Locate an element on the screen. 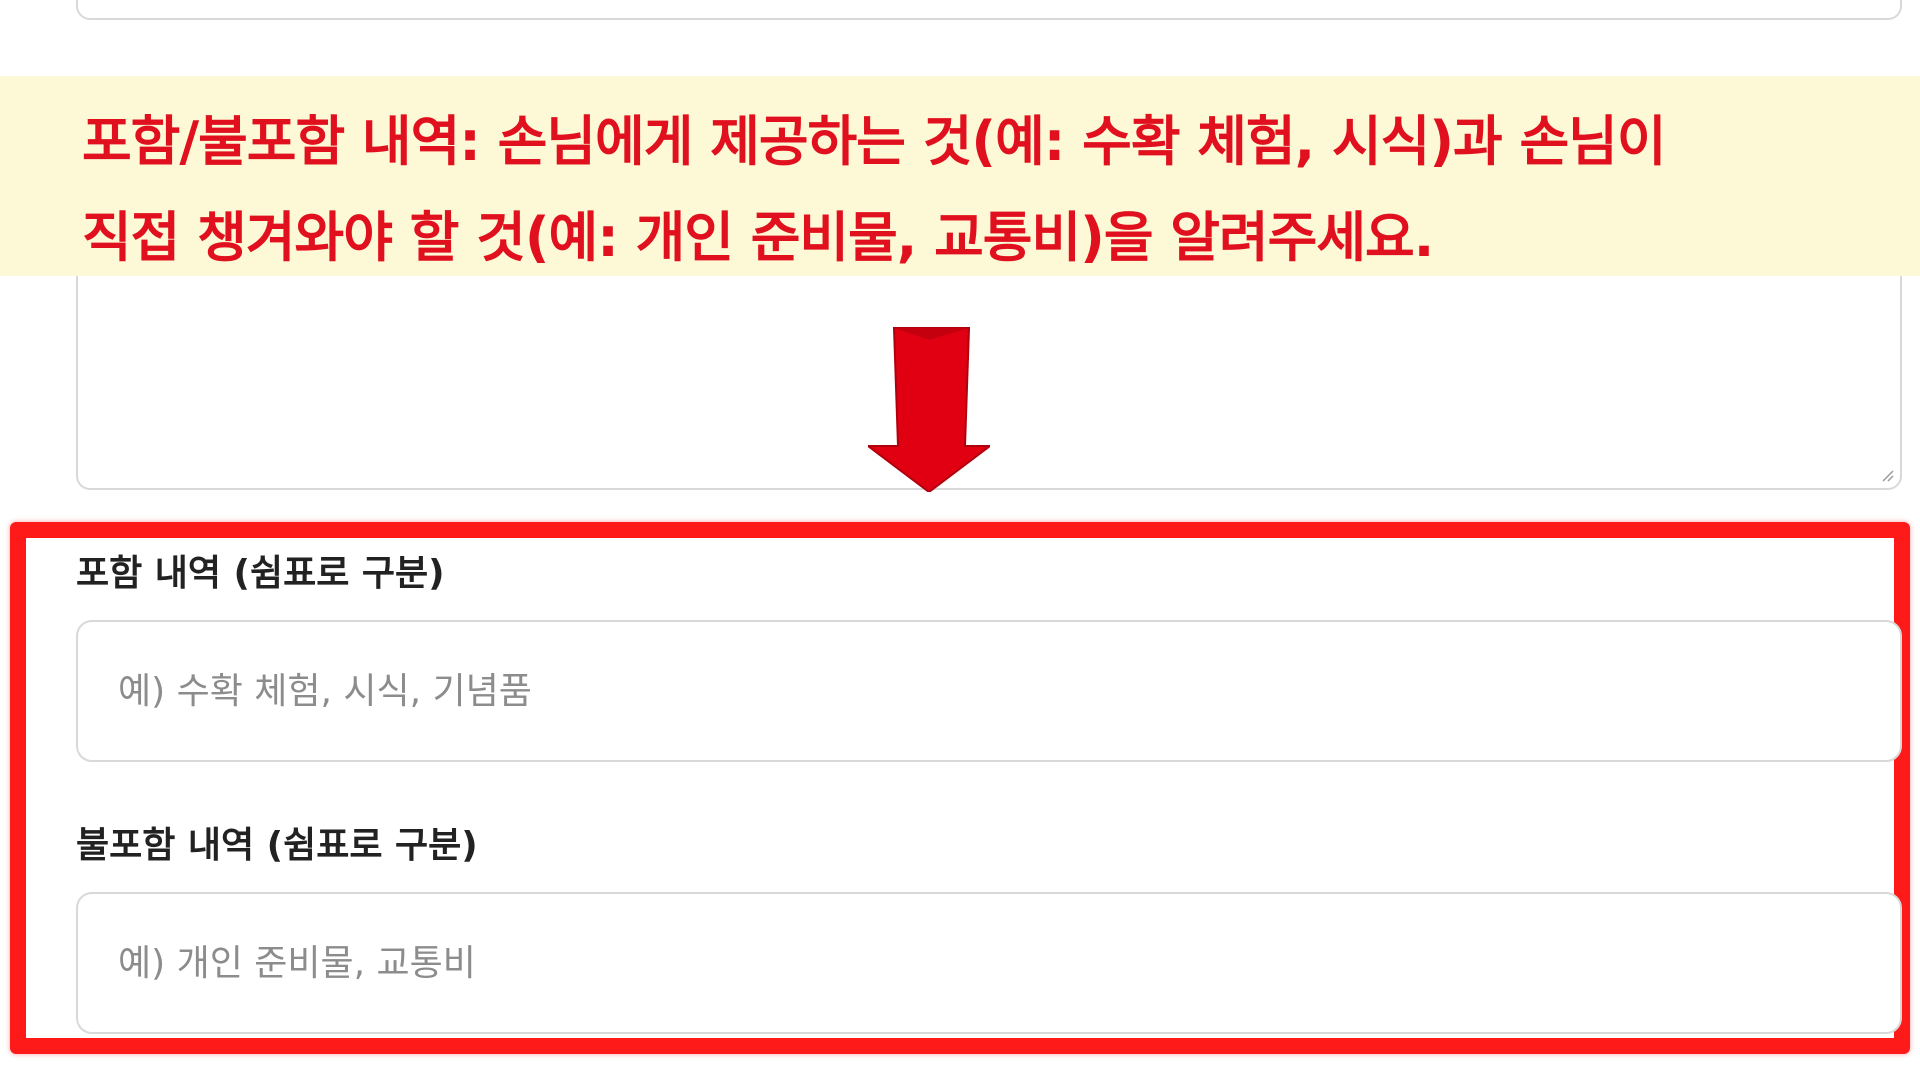  excluded-label: 불포함 내역 (쉼표로 구분) is located at coordinates (277, 845).